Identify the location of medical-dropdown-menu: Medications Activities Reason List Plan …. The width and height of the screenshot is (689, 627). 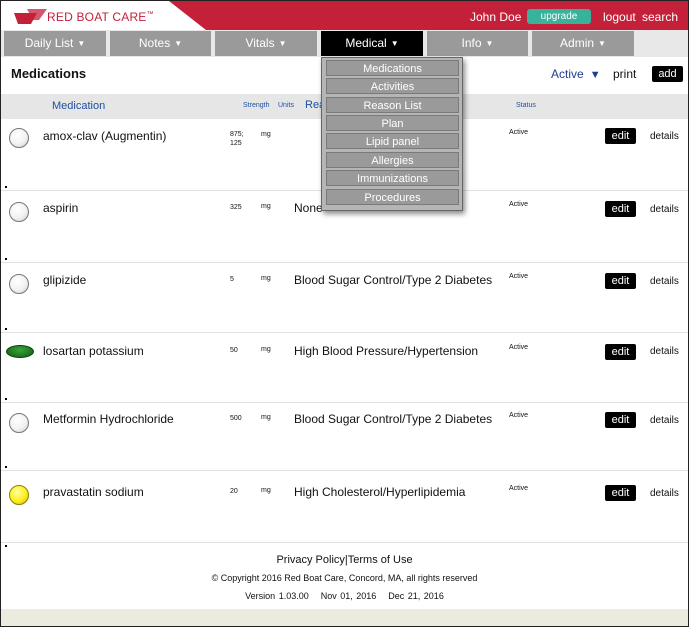
(392, 134).